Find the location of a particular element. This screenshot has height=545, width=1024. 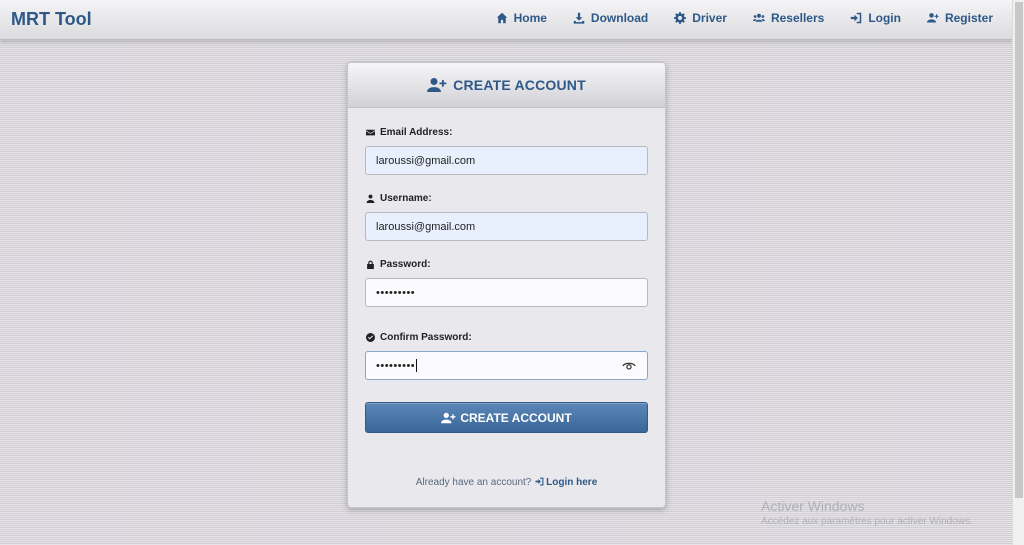

check-circle-icon is located at coordinates (370, 337).